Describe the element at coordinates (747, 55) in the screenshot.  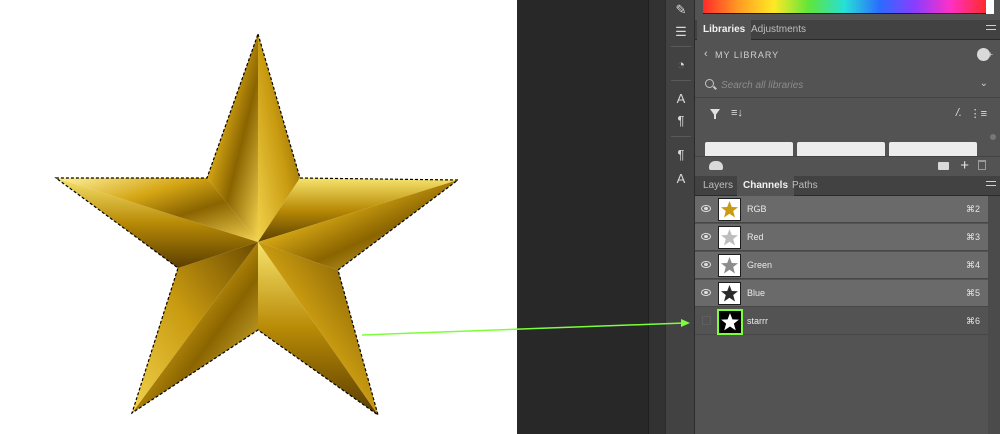
I see `library-title: MY LIBRARY` at that location.